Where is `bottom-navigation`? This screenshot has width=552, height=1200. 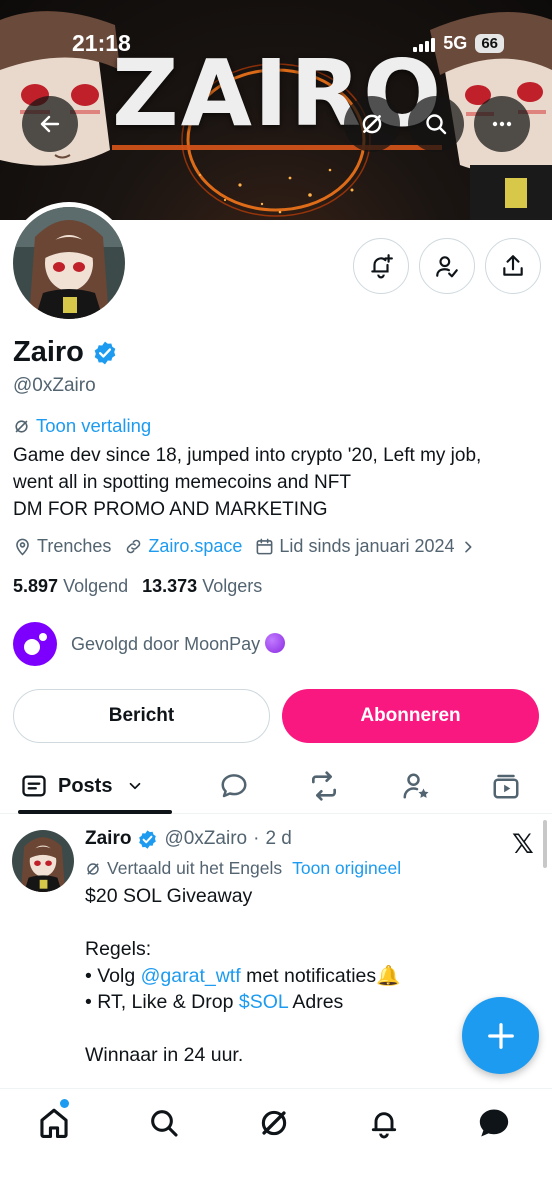
bottom-navigation is located at coordinates (276, 1144).